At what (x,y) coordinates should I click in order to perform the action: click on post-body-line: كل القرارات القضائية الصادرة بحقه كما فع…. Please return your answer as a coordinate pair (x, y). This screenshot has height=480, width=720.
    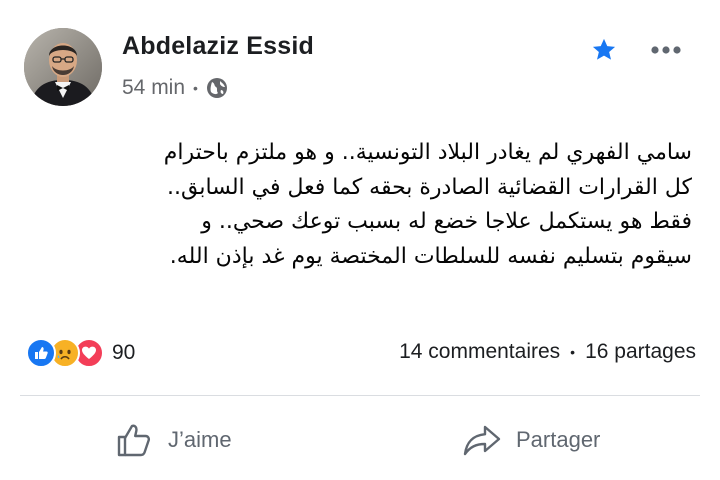
    Looking at the image, I should click on (429, 187).